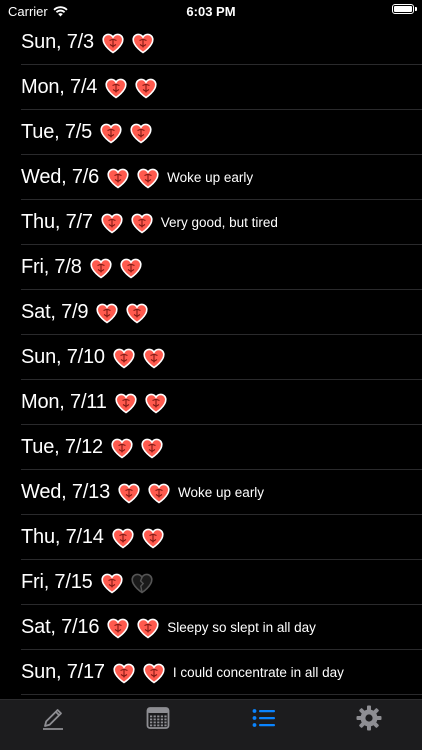 The width and height of the screenshot is (422, 750). Describe the element at coordinates (258, 672) in the screenshot. I see `entry-note: I could concentrate in all day` at that location.